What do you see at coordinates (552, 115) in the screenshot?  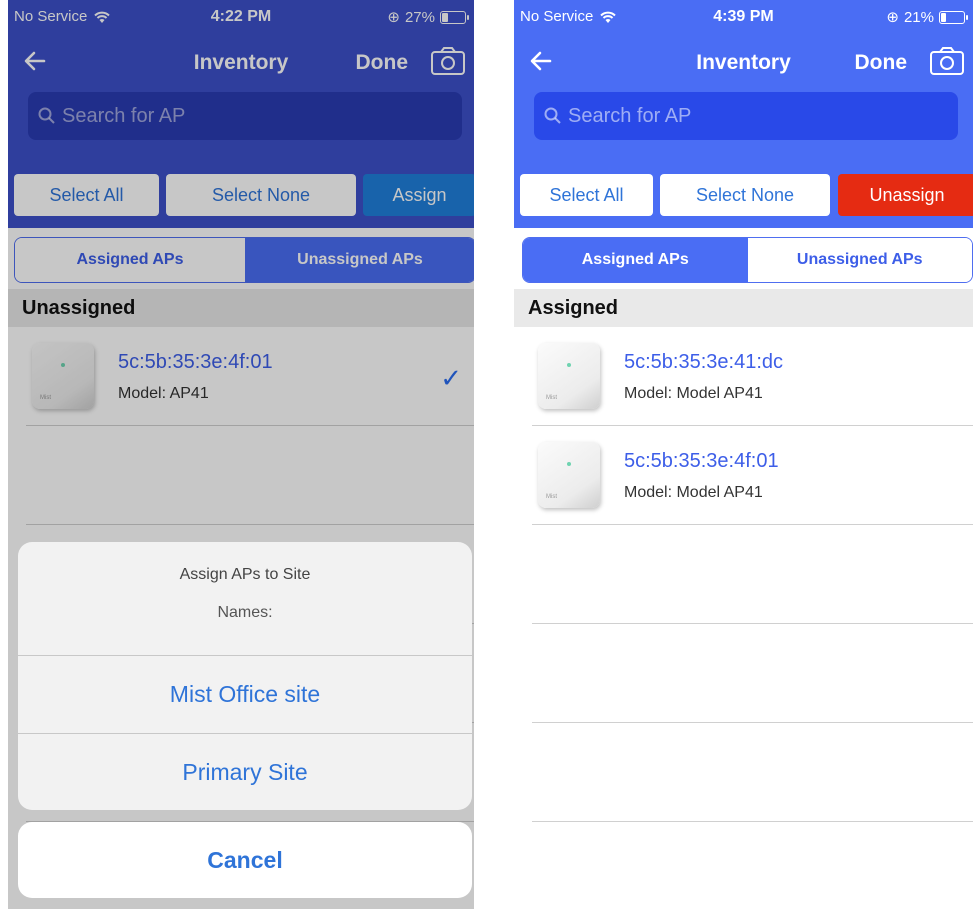 I see `search-icon` at bounding box center [552, 115].